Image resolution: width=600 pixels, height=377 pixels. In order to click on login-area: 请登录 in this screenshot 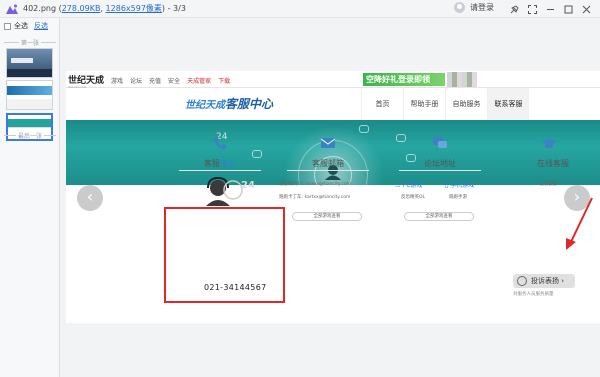, I will do `click(474, 7)`.